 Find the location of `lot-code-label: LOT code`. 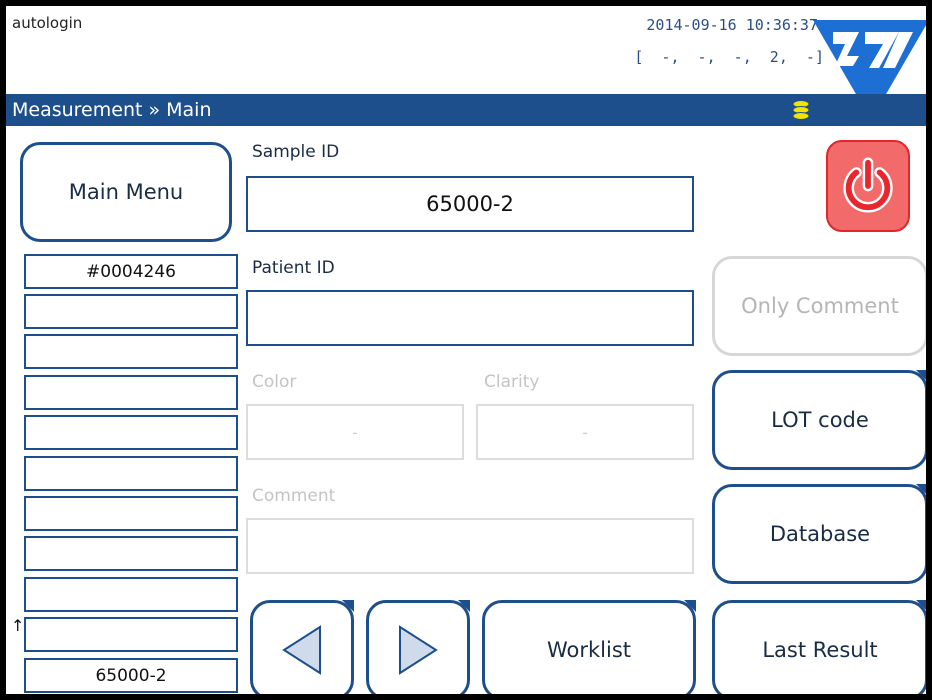

lot-code-label: LOT code is located at coordinates (820, 420).